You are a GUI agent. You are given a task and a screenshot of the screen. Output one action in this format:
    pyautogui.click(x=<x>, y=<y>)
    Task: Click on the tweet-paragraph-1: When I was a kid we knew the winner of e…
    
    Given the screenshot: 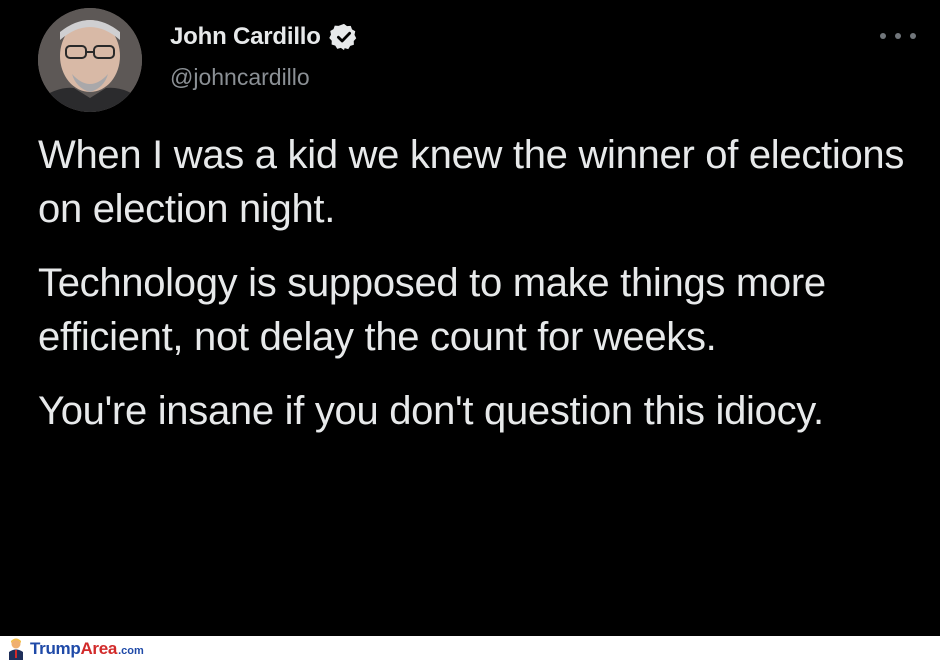 What is the action you would take?
    pyautogui.click(x=471, y=182)
    